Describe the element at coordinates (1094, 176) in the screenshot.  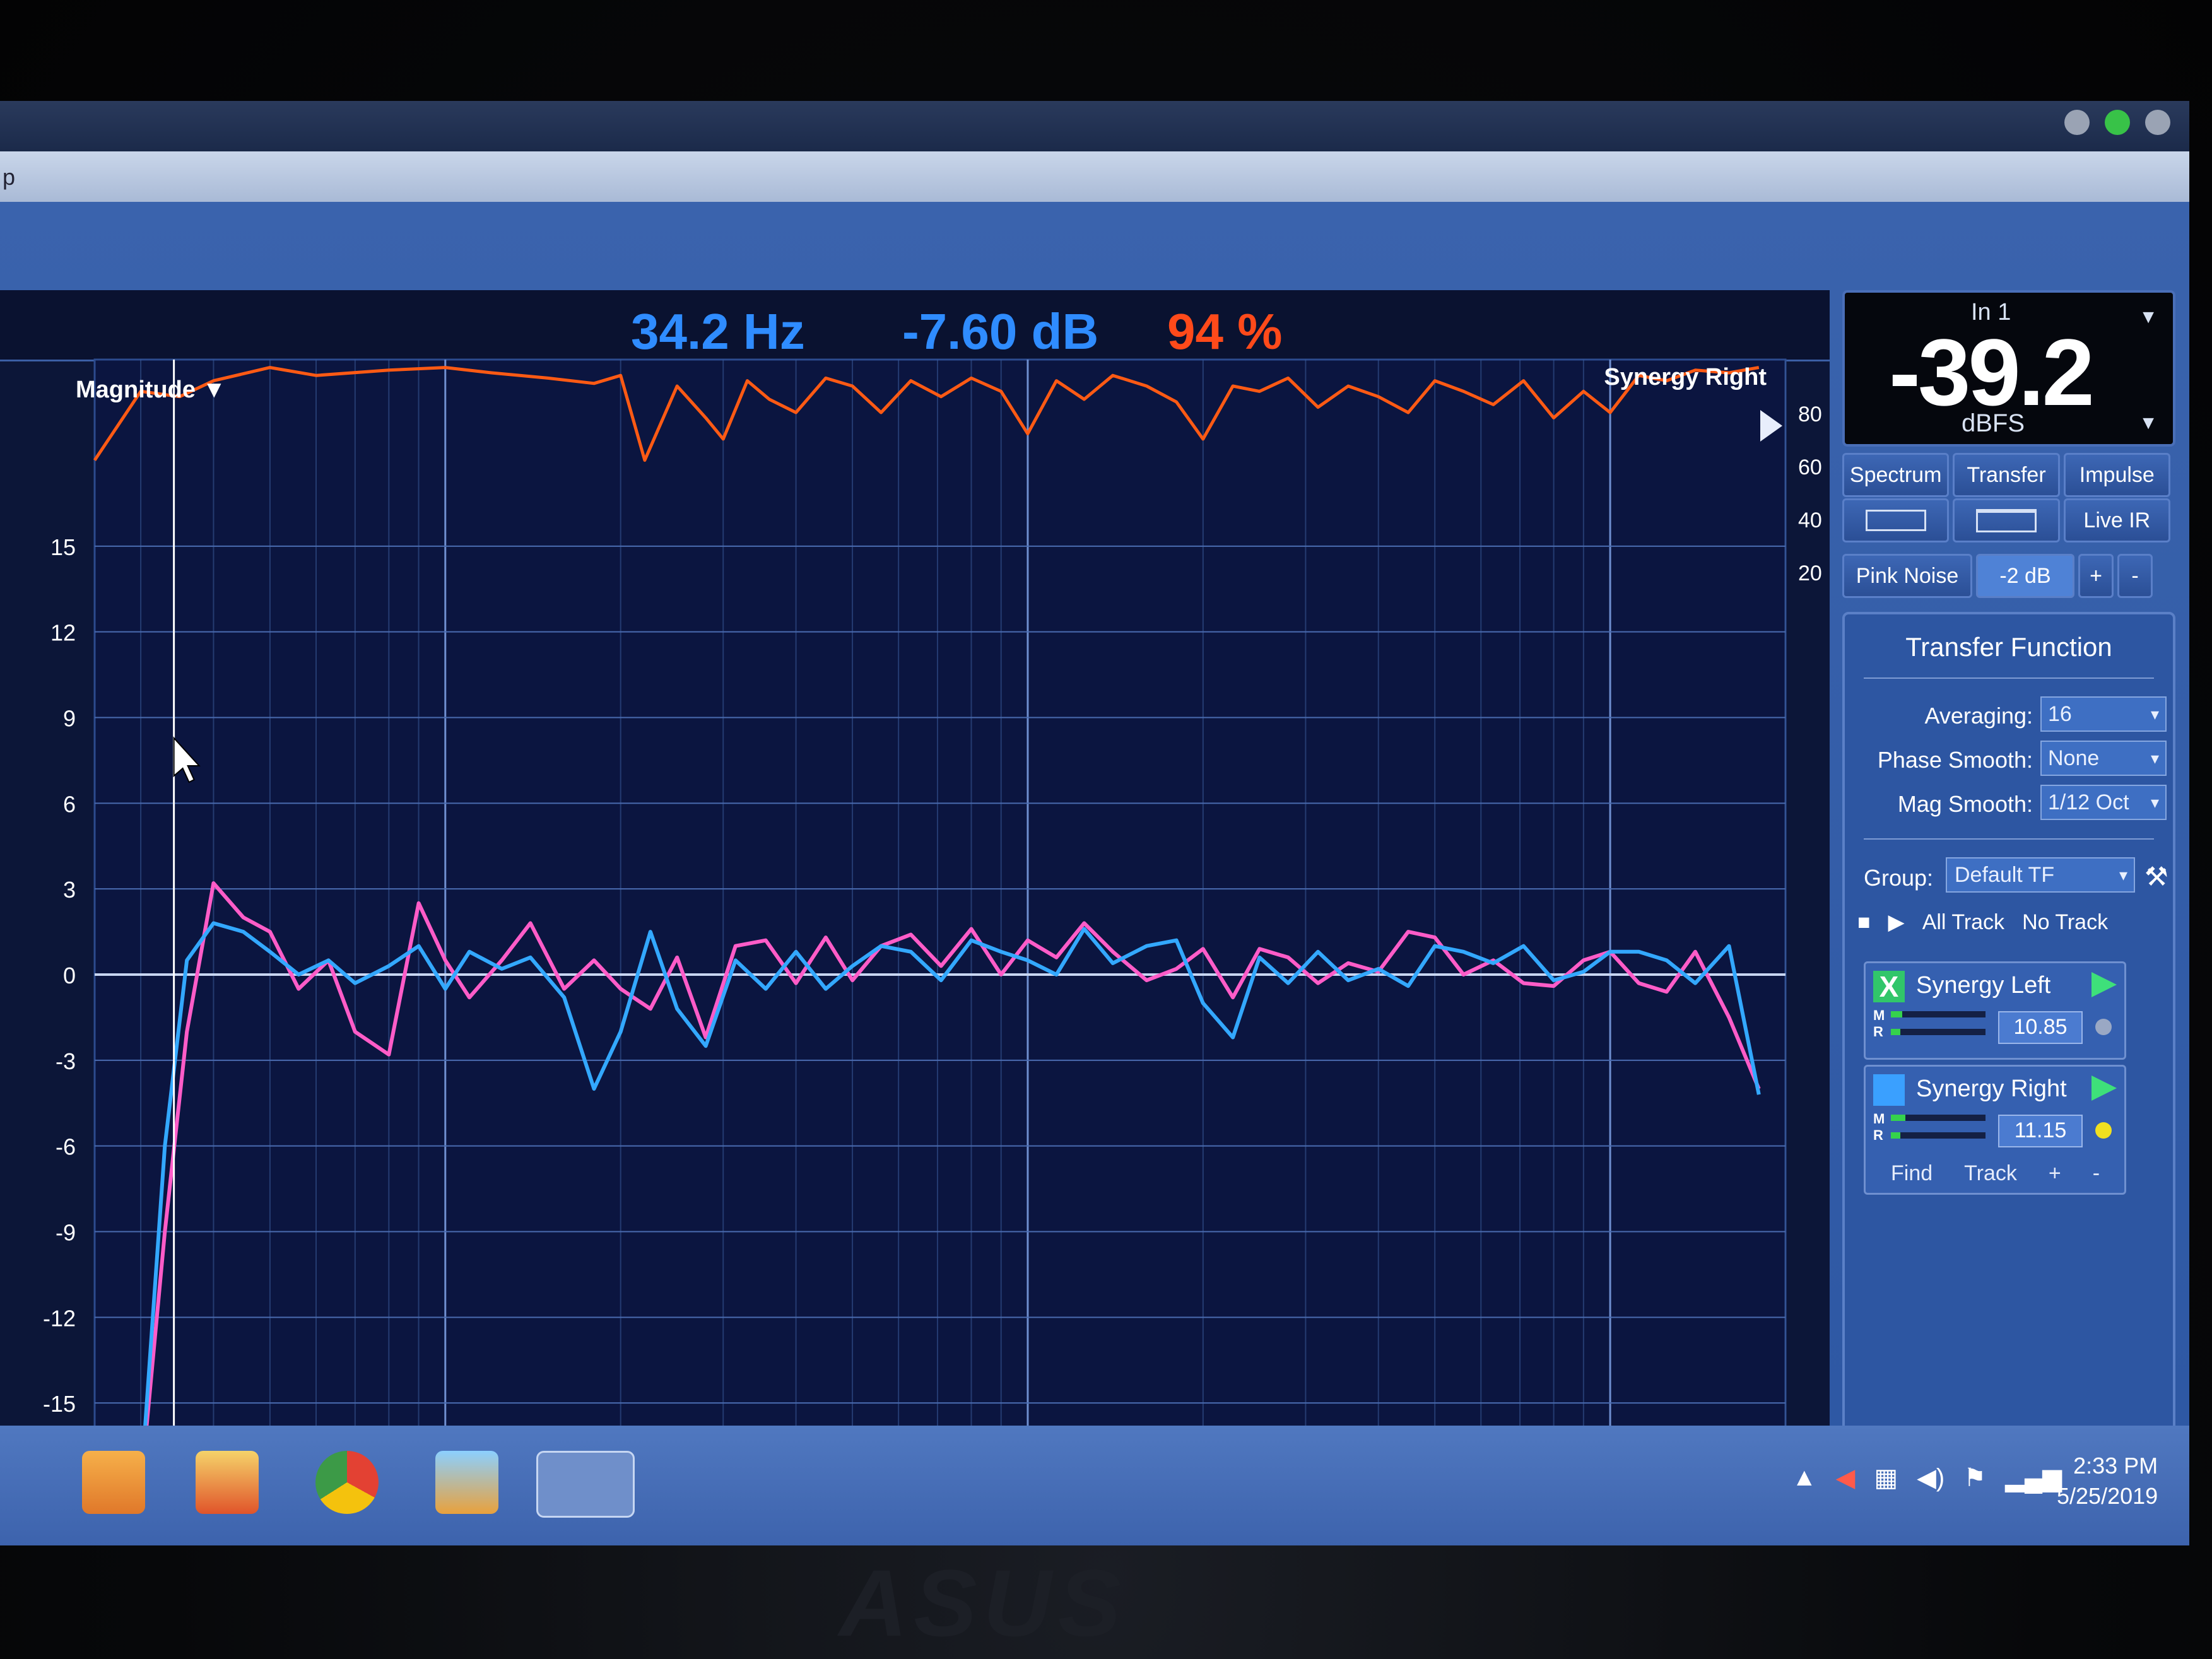
I see `menu-bar: p` at that location.